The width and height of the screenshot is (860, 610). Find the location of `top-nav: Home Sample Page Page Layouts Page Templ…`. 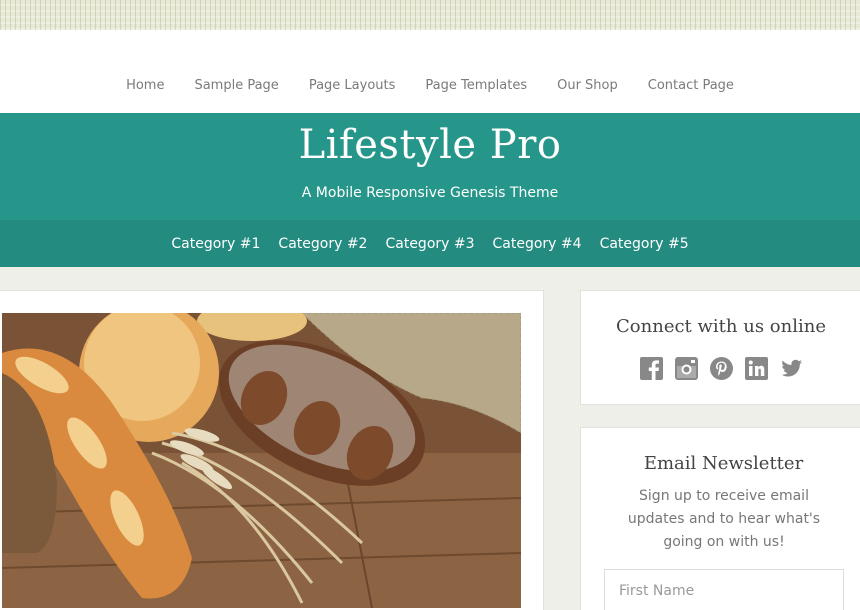

top-nav: Home Sample Page Page Layouts Page Templ… is located at coordinates (430, 85).